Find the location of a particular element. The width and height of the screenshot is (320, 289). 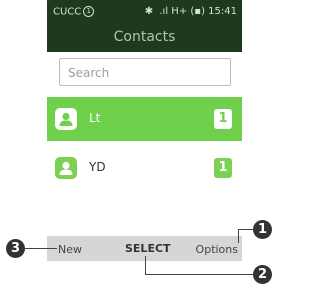

search-input is located at coordinates (148, 73).